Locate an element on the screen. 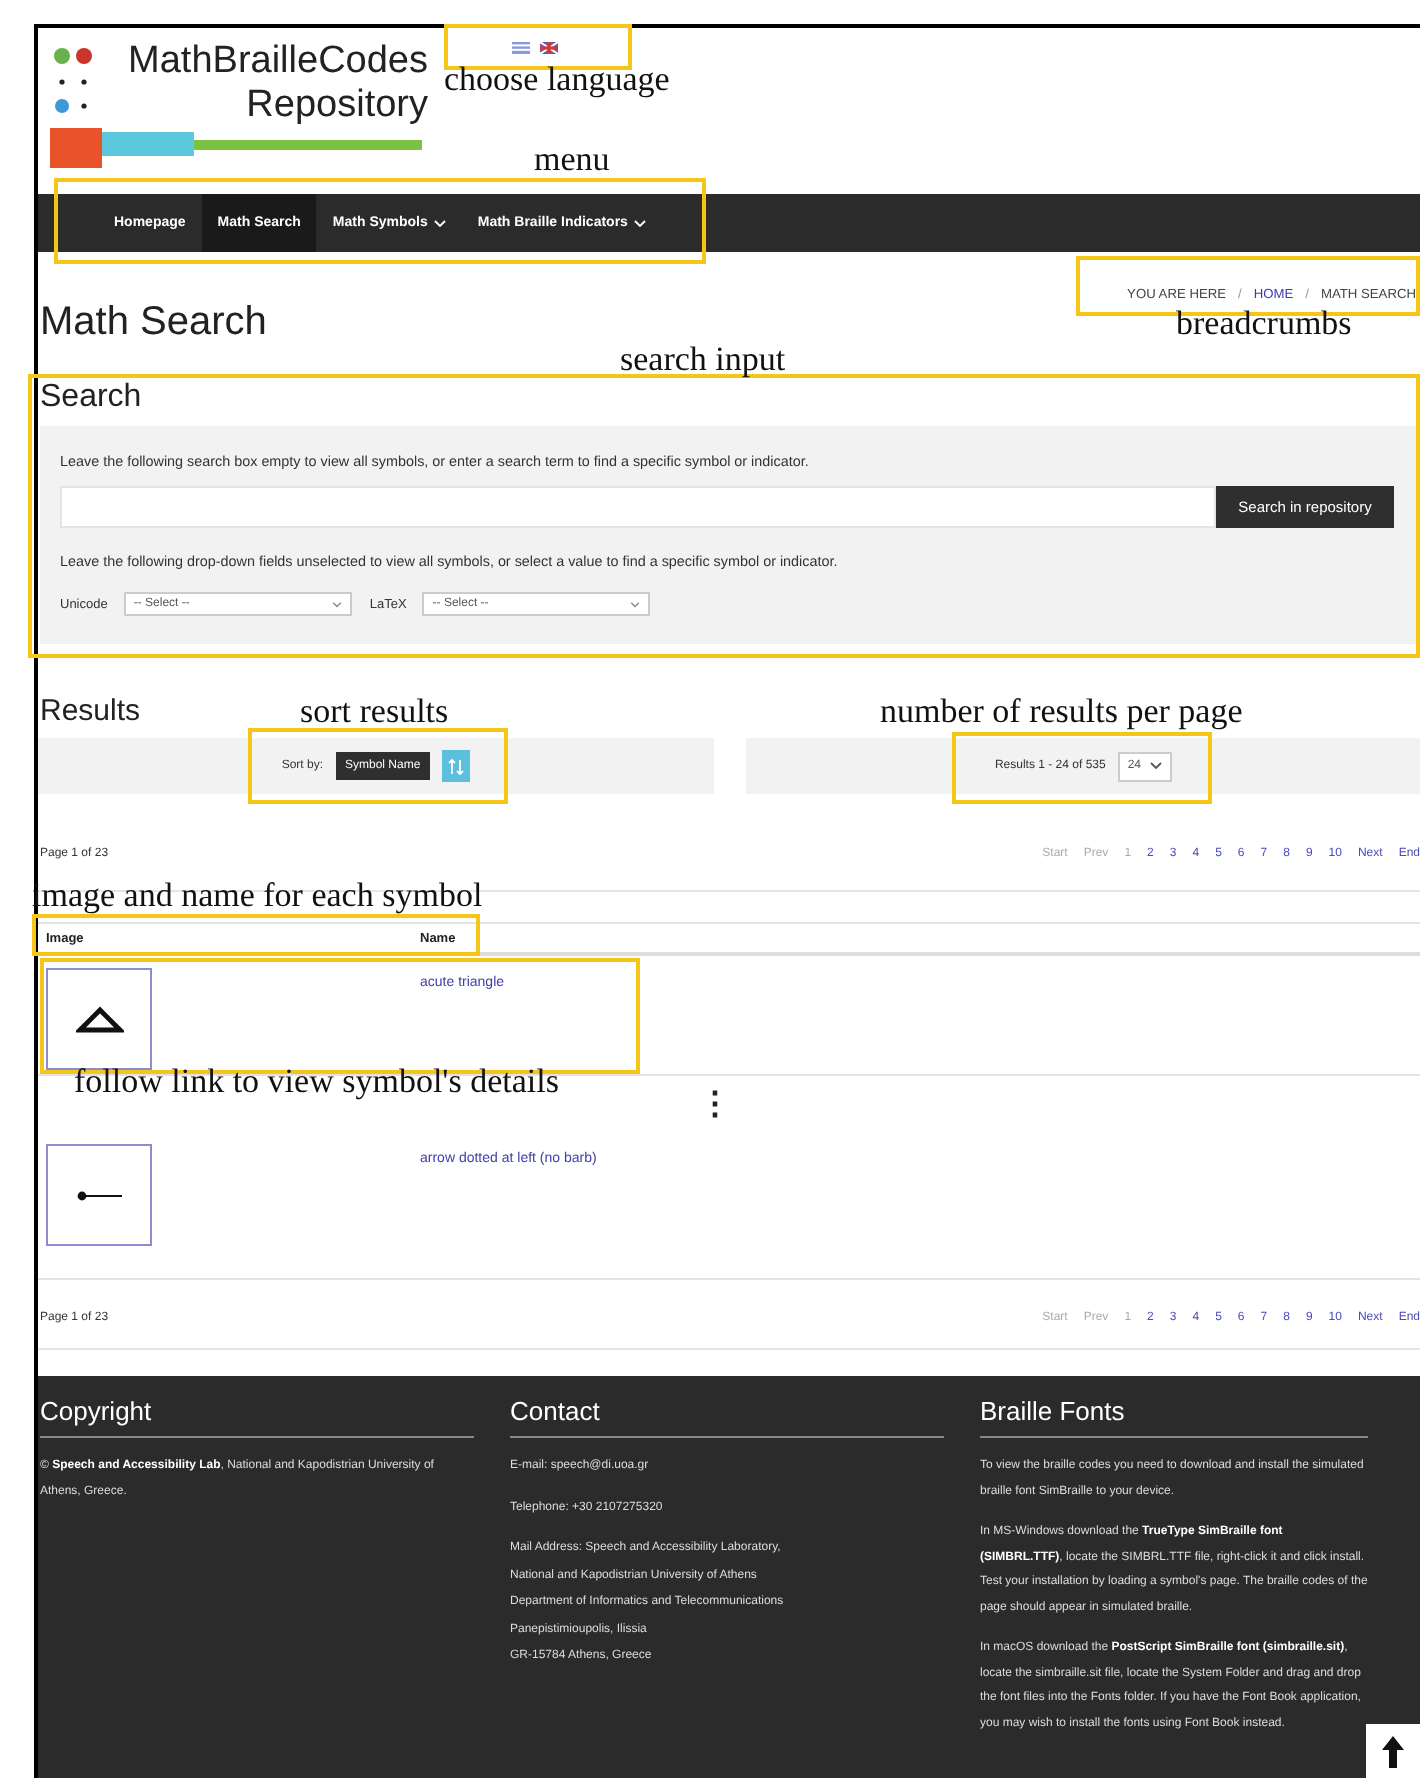 Image resolution: width=1420 pixels, height=1778 pixels. page-title: Math Search is located at coordinates (153, 324).